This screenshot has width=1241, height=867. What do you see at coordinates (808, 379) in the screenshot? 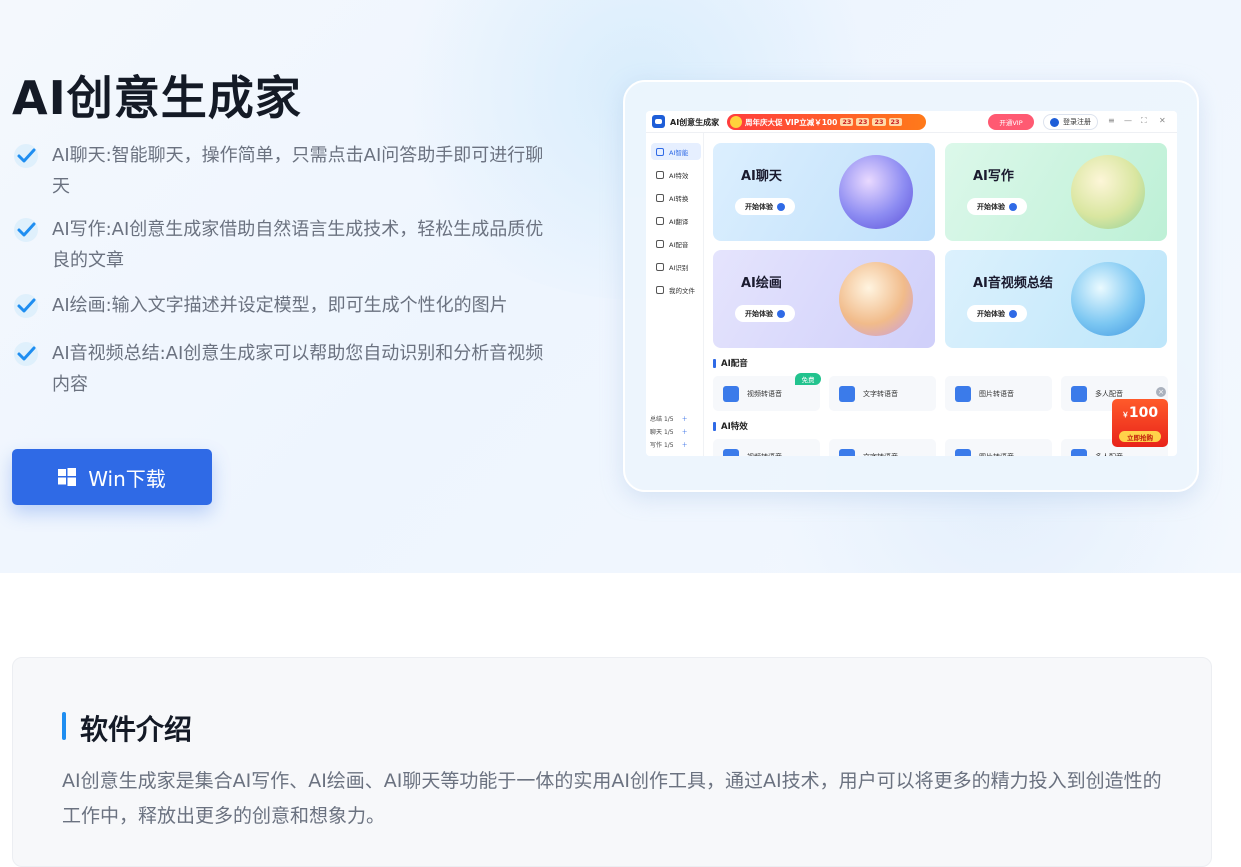
I see `free-badge: 免费` at bounding box center [808, 379].